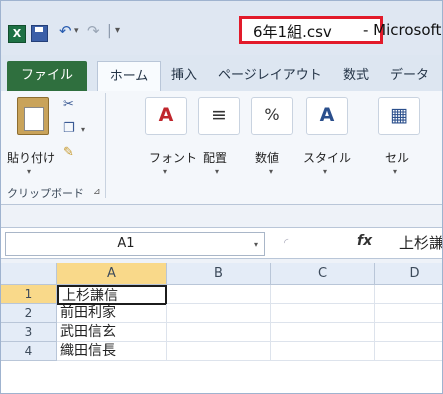 The width and height of the screenshot is (443, 394). Describe the element at coordinates (112, 351) in the screenshot. I see `cell-a4: 織田信長` at that location.